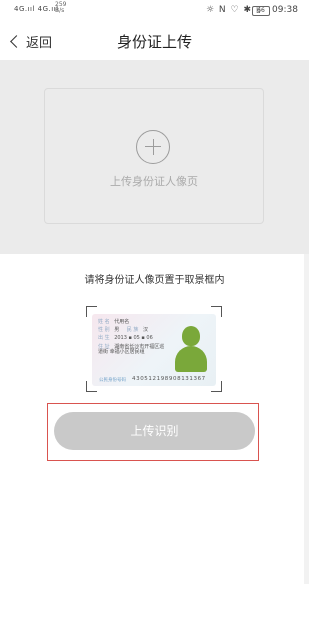 The height and width of the screenshot is (626, 320). Describe the element at coordinates (36, 9) in the screenshot. I see `signal-icon: 4G.ııl 4G.ııl` at that location.